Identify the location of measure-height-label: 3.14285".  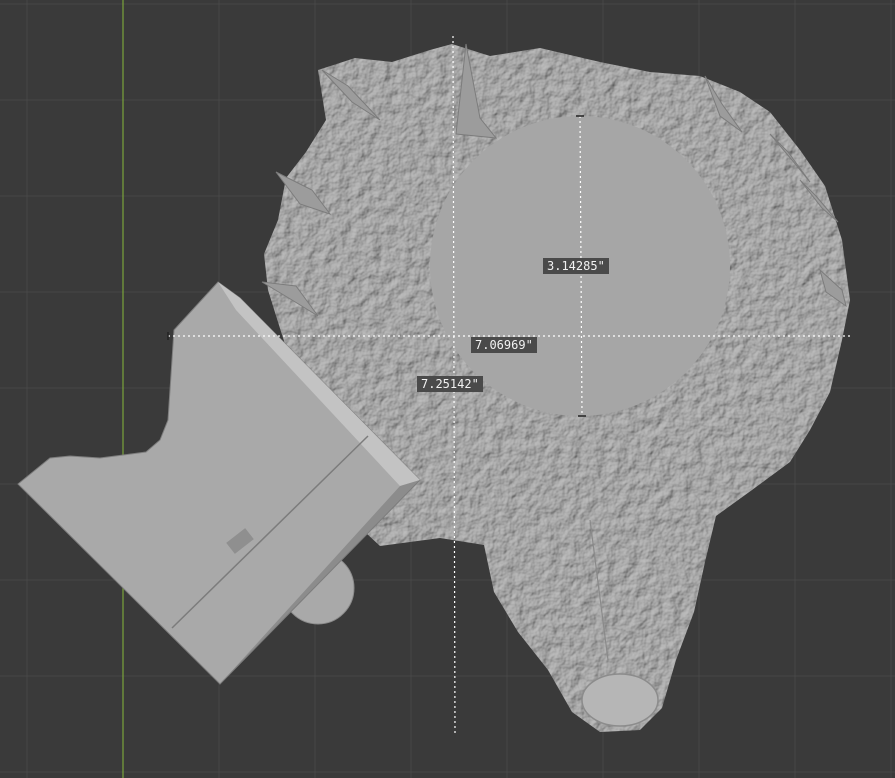
(576, 266).